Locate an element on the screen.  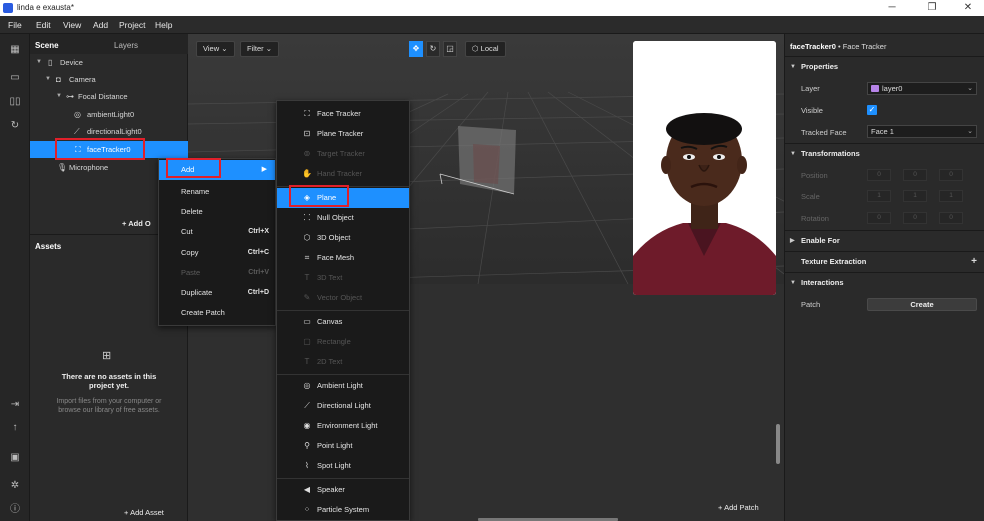
ctx-item-delete: Delete is located at coordinates (217, 212).